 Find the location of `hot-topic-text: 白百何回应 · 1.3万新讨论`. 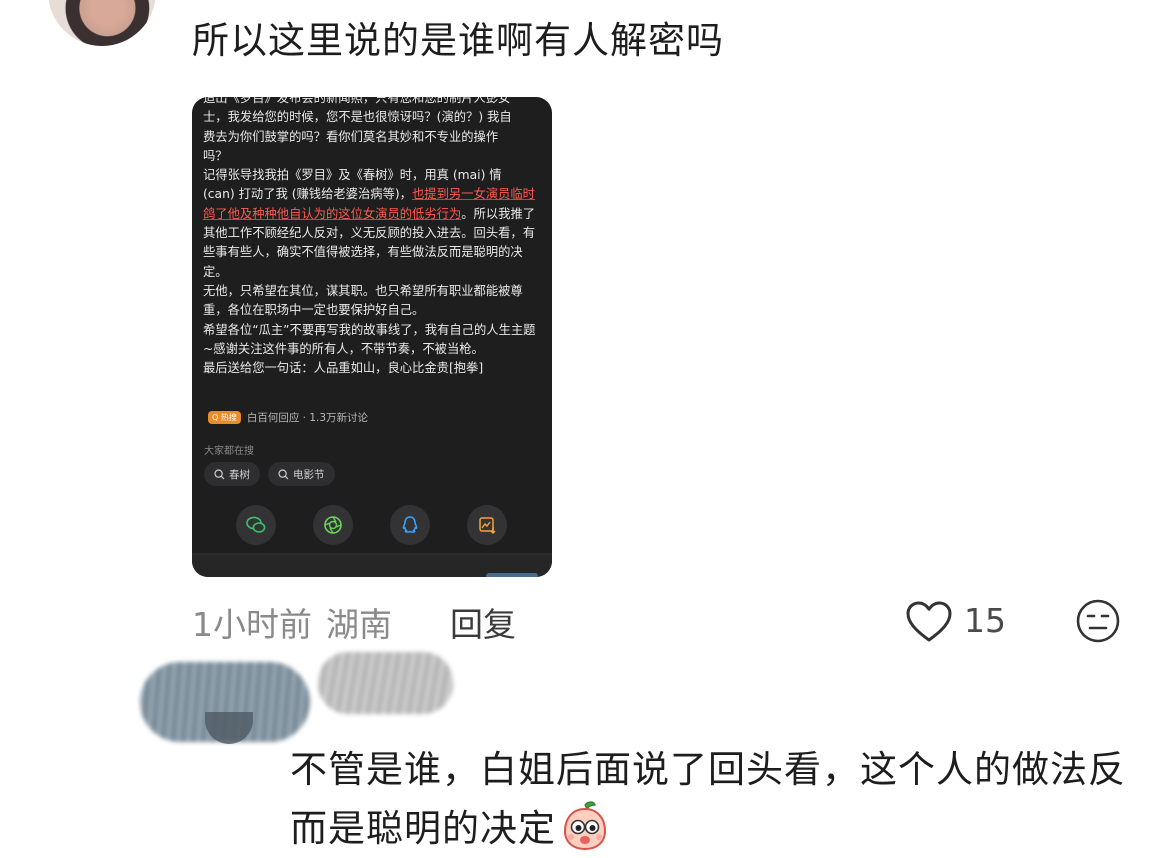

hot-topic-text: 白百何回应 · 1.3万新讨论 is located at coordinates (307, 418).